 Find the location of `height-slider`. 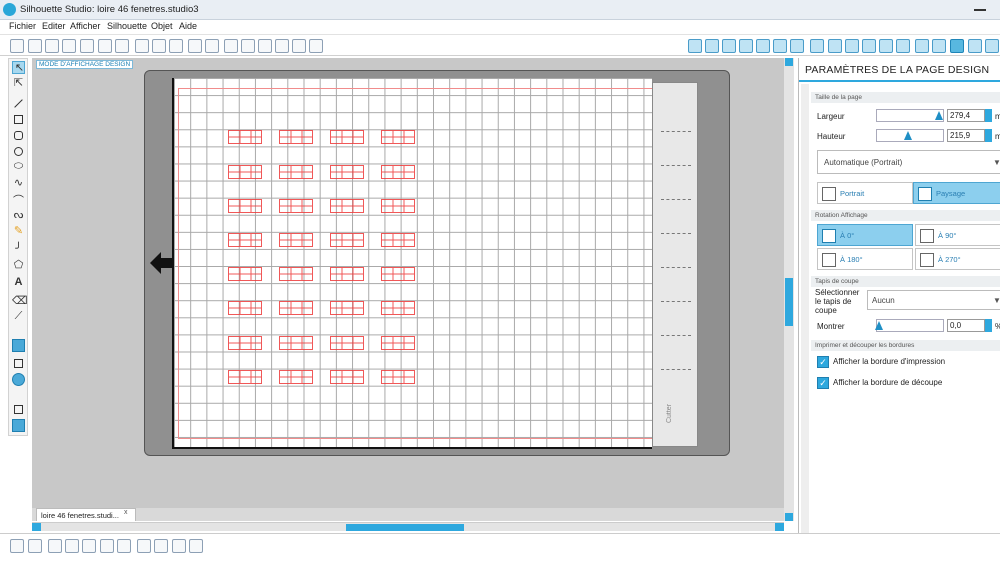

height-slider is located at coordinates (910, 135).